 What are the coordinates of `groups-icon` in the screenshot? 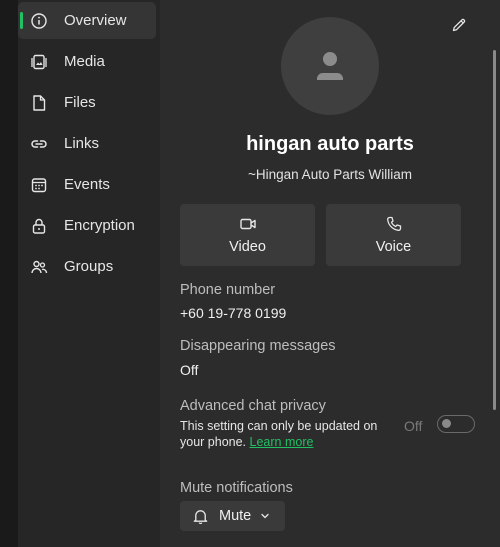 It's located at (39, 267).